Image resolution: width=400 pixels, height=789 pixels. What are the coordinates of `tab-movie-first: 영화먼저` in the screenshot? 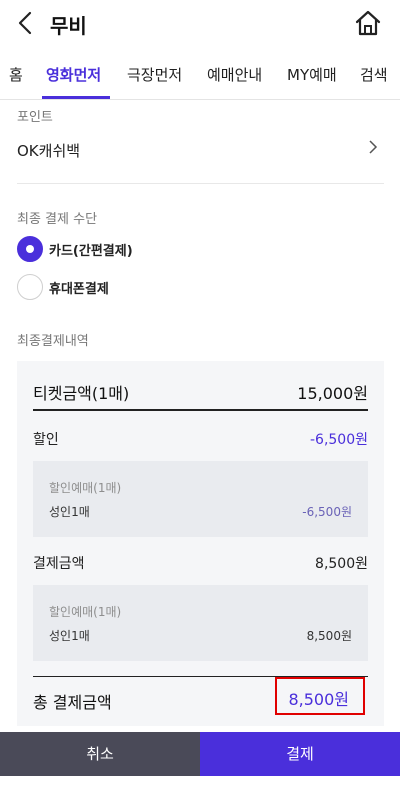 It's located at (73, 74).